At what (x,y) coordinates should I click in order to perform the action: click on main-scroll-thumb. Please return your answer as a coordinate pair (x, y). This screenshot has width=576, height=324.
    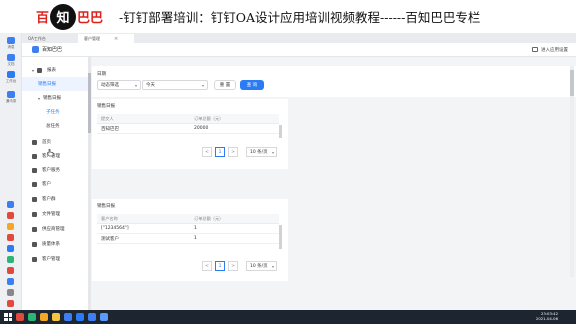
    Looking at the image, I should click on (572, 83).